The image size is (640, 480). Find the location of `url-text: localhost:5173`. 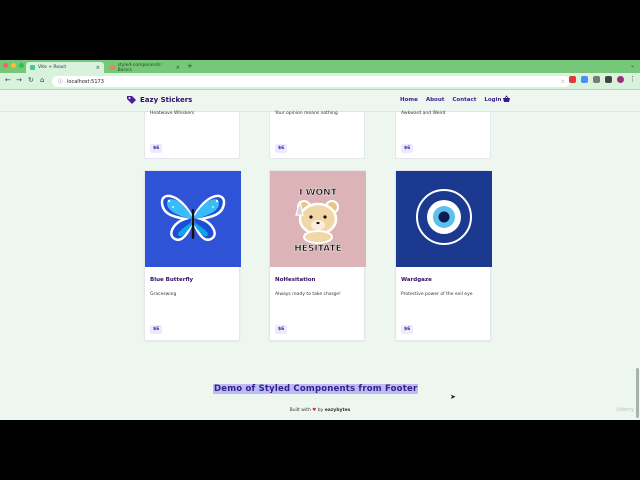

url-text: localhost:5173 is located at coordinates (85, 81).